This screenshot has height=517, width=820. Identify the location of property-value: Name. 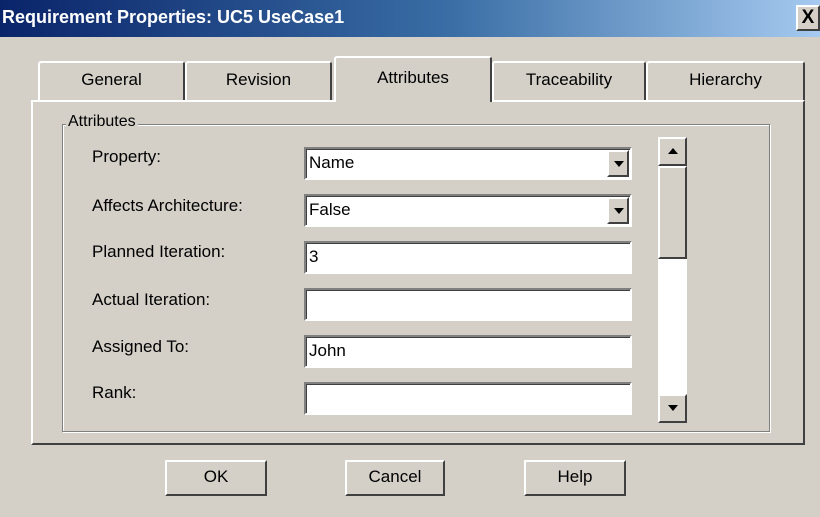
(332, 162).